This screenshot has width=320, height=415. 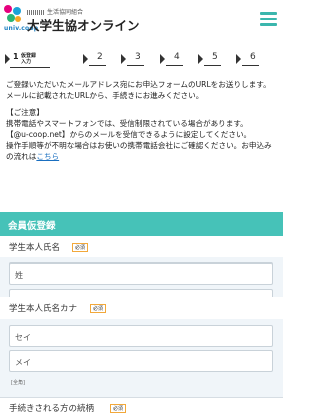 What do you see at coordinates (52, 409) in the screenshot?
I see `relationship-label: 手続きされる方の続柄` at bounding box center [52, 409].